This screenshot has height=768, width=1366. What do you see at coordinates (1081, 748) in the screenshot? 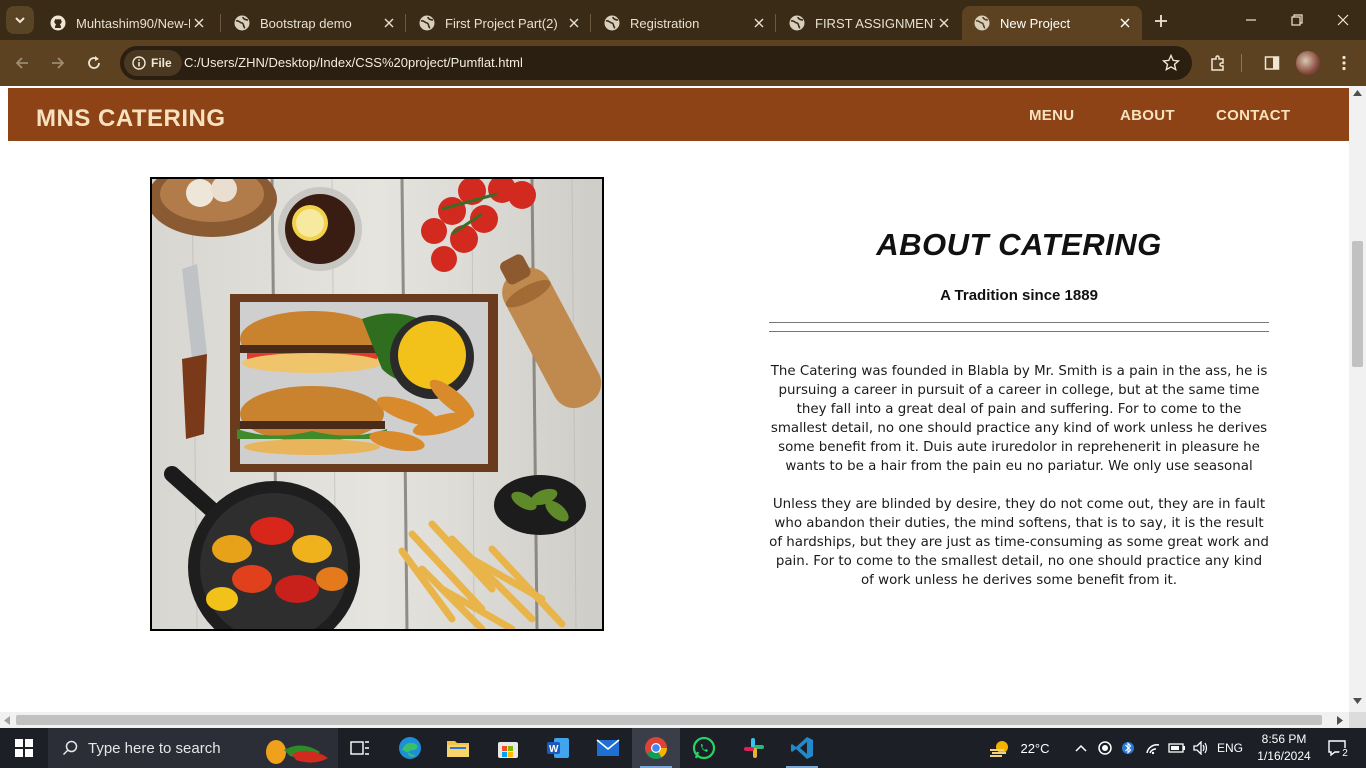
I see `show-hidden-icons-button` at bounding box center [1081, 748].